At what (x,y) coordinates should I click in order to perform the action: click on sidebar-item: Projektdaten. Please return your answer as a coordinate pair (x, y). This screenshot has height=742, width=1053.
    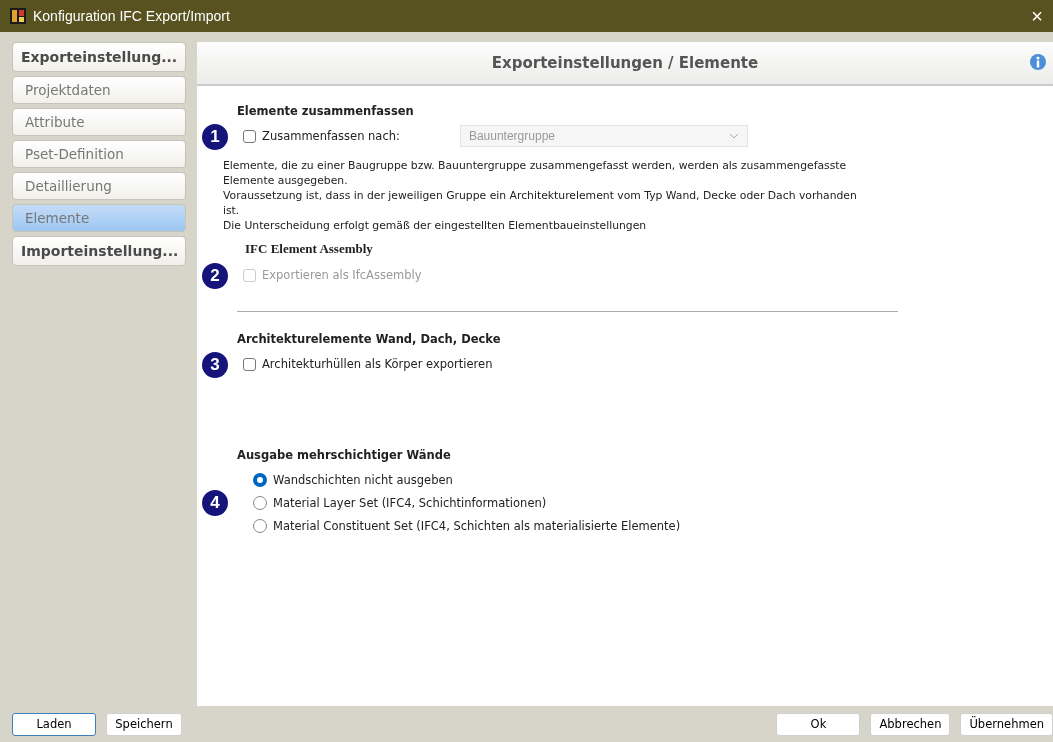
    Looking at the image, I should click on (99, 90).